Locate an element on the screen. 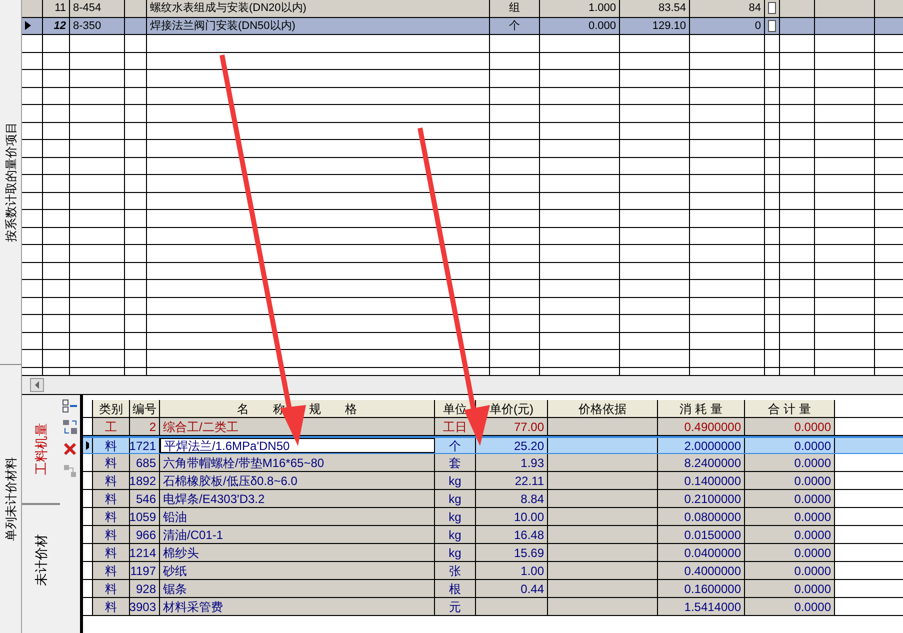 The image size is (903, 633). table-cell-text: 螺纹水表组成与安装(DN20以内) is located at coordinates (228, 8).